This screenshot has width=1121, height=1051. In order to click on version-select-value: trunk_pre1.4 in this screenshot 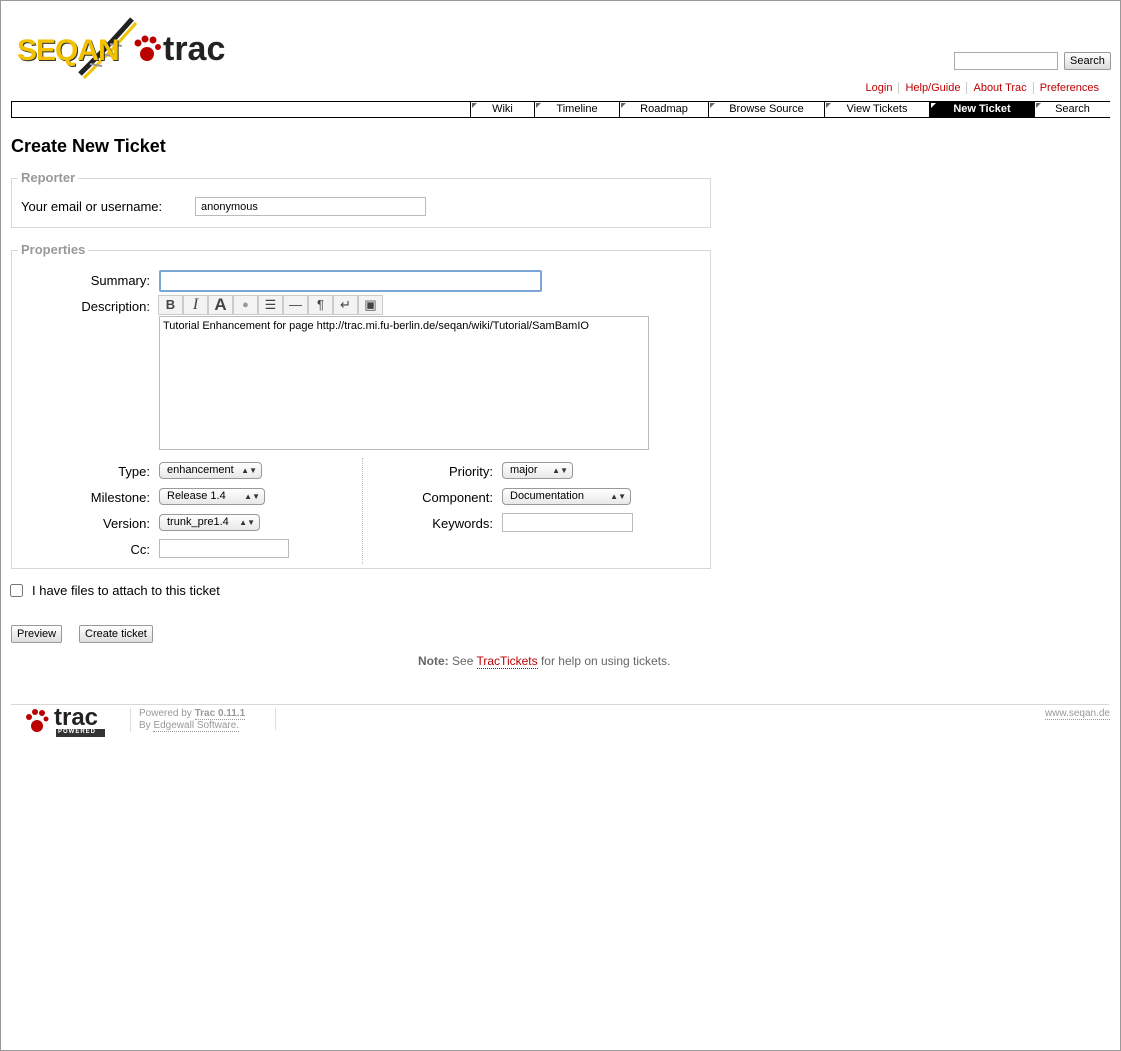, I will do `click(198, 522)`.